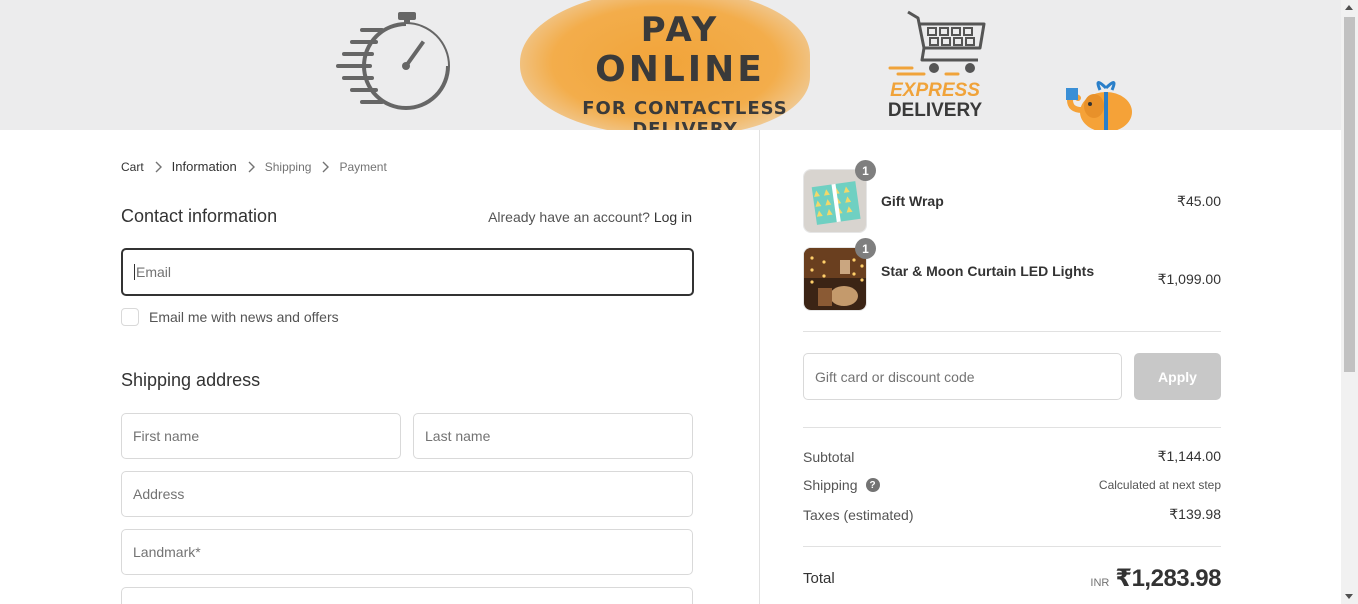 The height and width of the screenshot is (604, 1358). I want to click on last-name-field: Last name, so click(553, 436).